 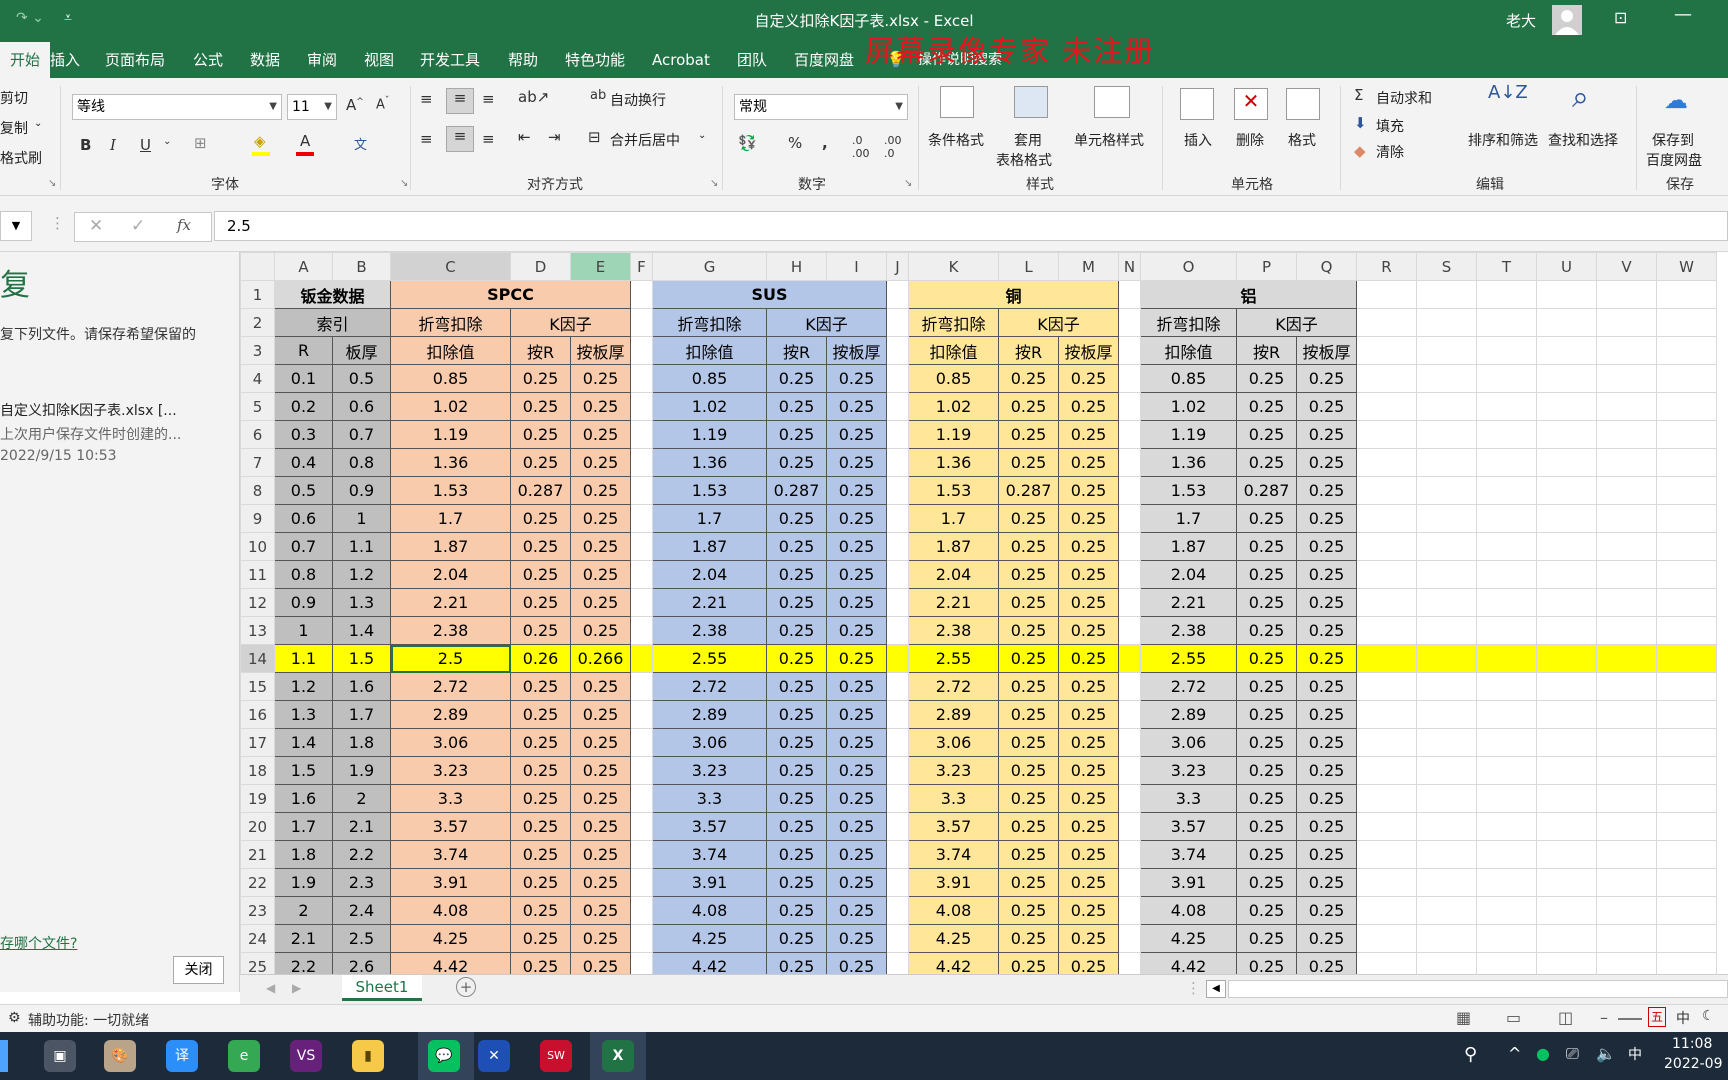 What do you see at coordinates (303, 350) in the screenshot?
I see `header-cell: R` at bounding box center [303, 350].